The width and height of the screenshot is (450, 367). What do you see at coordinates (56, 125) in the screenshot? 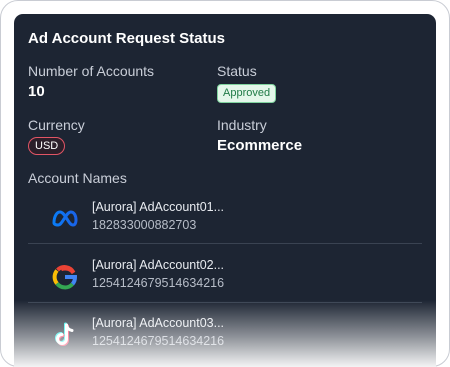
I see `currency-label: Currency` at bounding box center [56, 125].